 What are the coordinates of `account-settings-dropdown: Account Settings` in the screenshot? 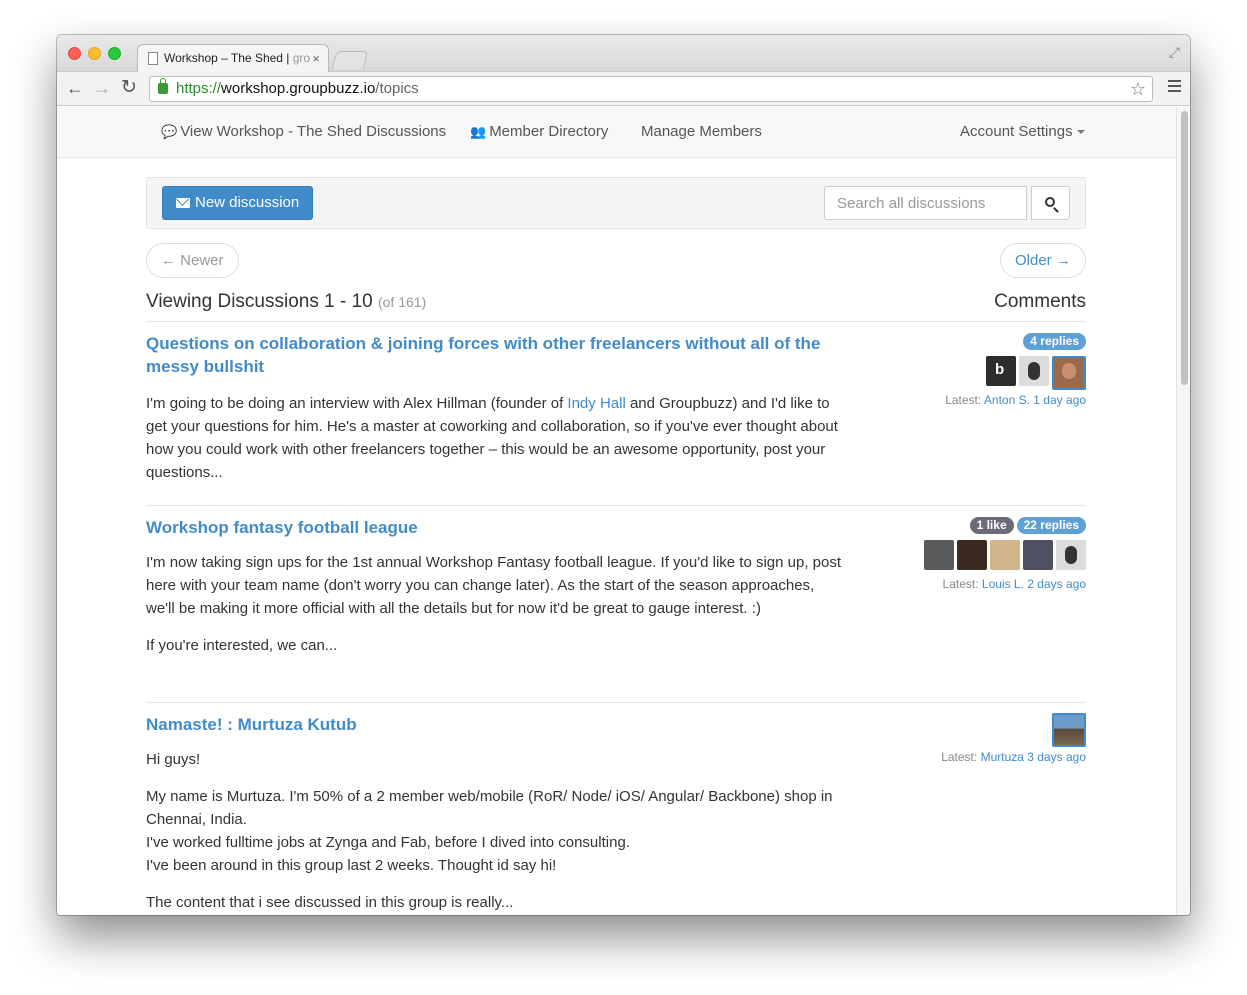 It's located at (1022, 131).